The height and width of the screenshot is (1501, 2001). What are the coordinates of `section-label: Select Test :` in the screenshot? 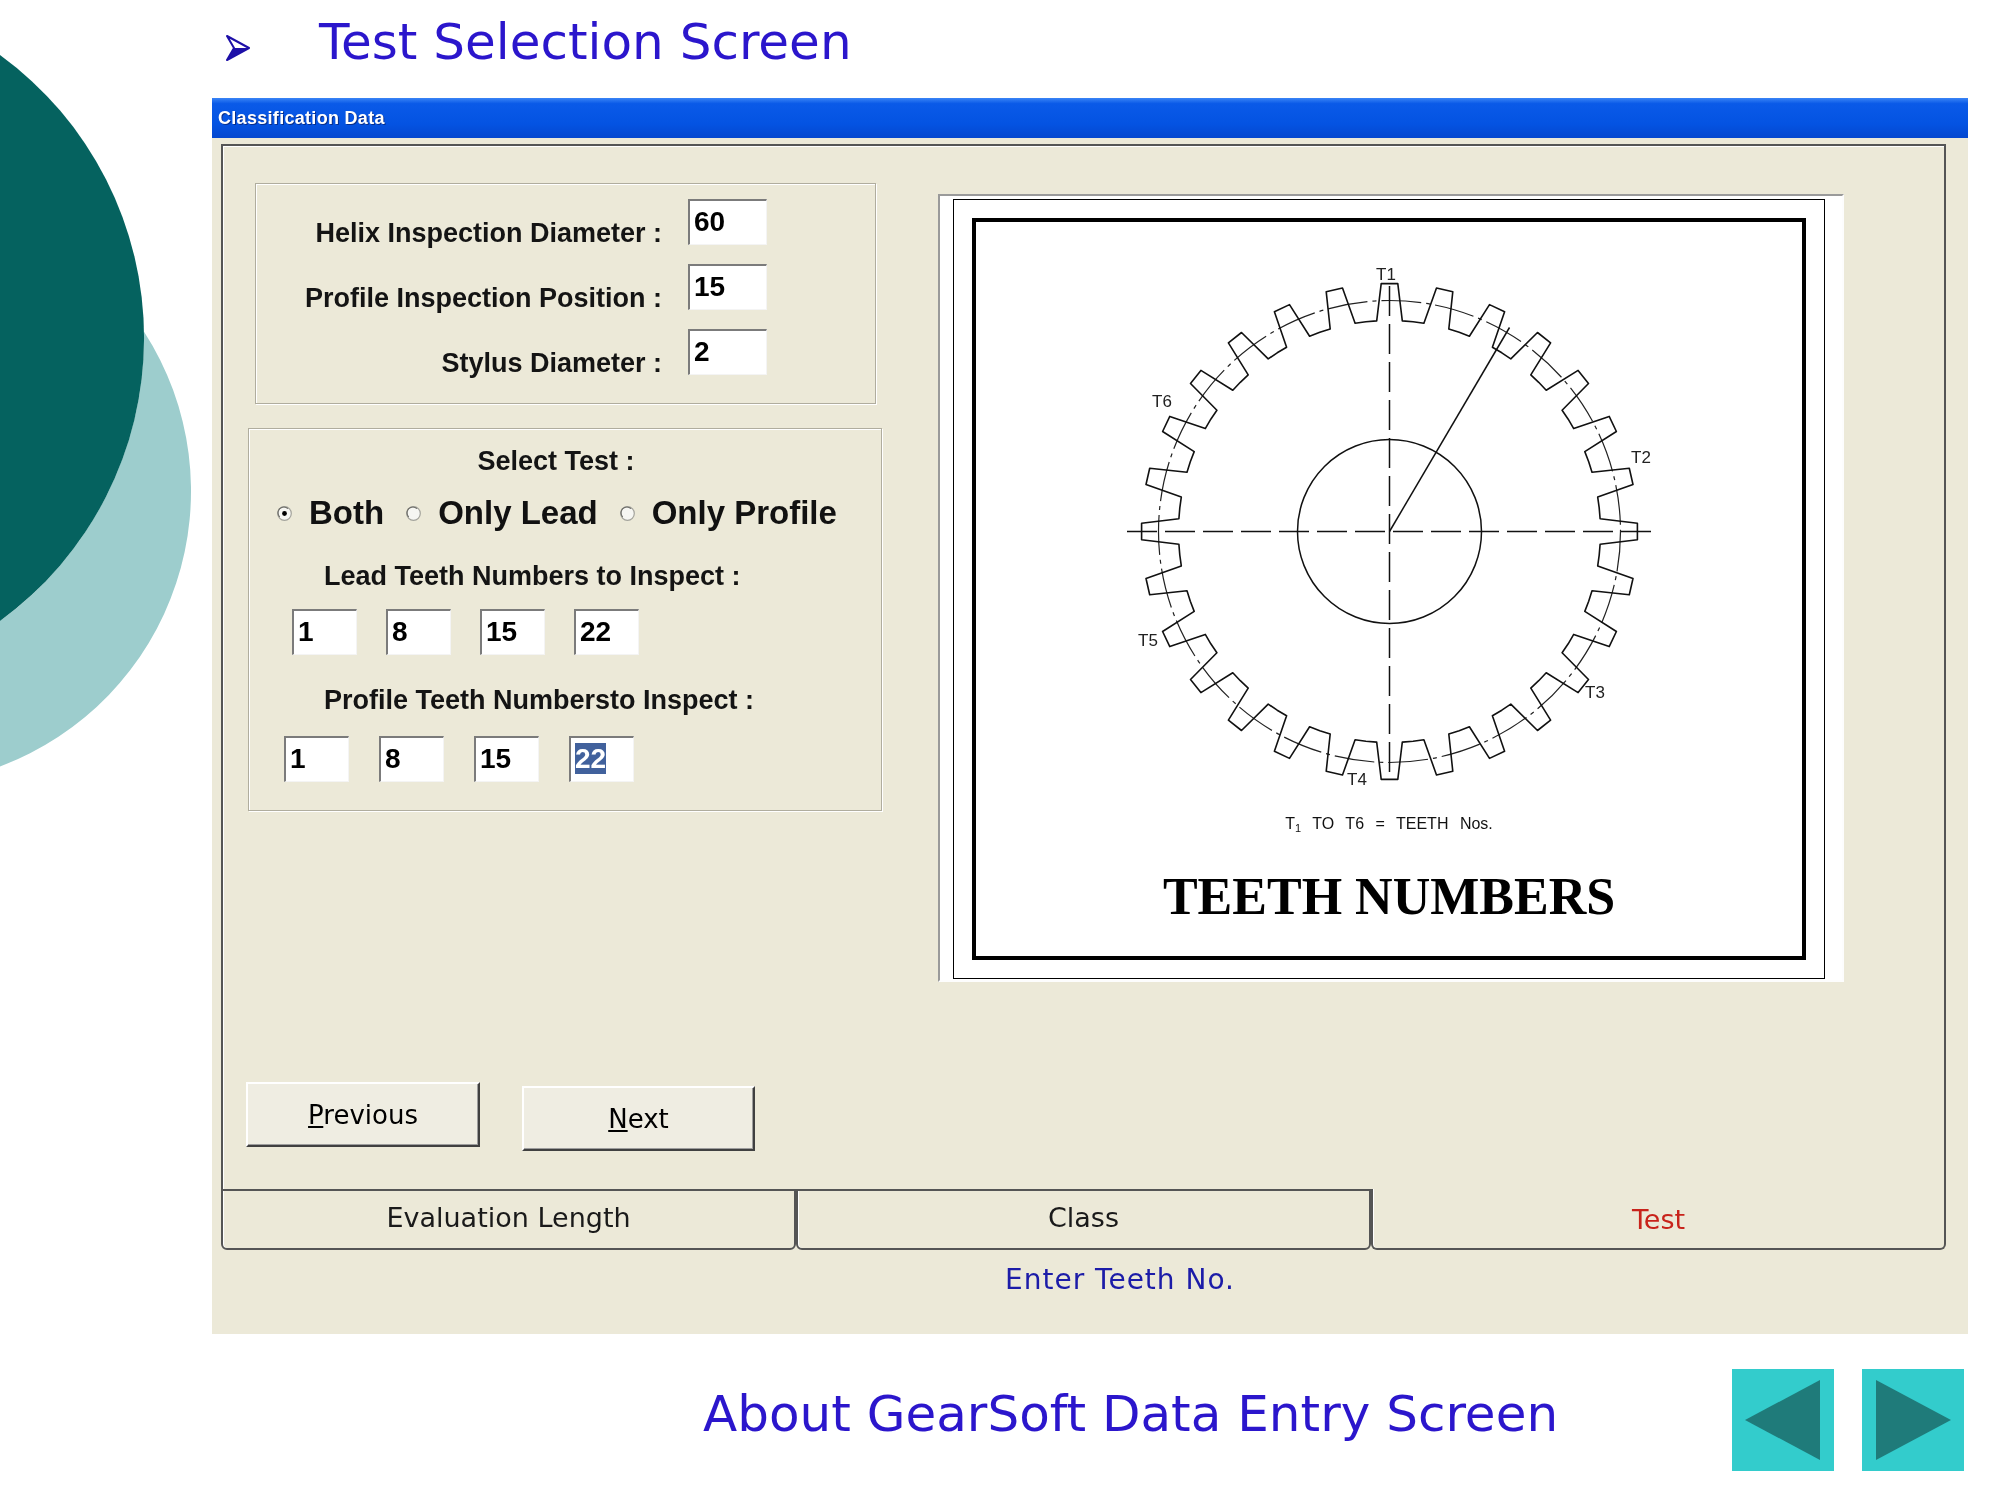 It's located at (556, 461).